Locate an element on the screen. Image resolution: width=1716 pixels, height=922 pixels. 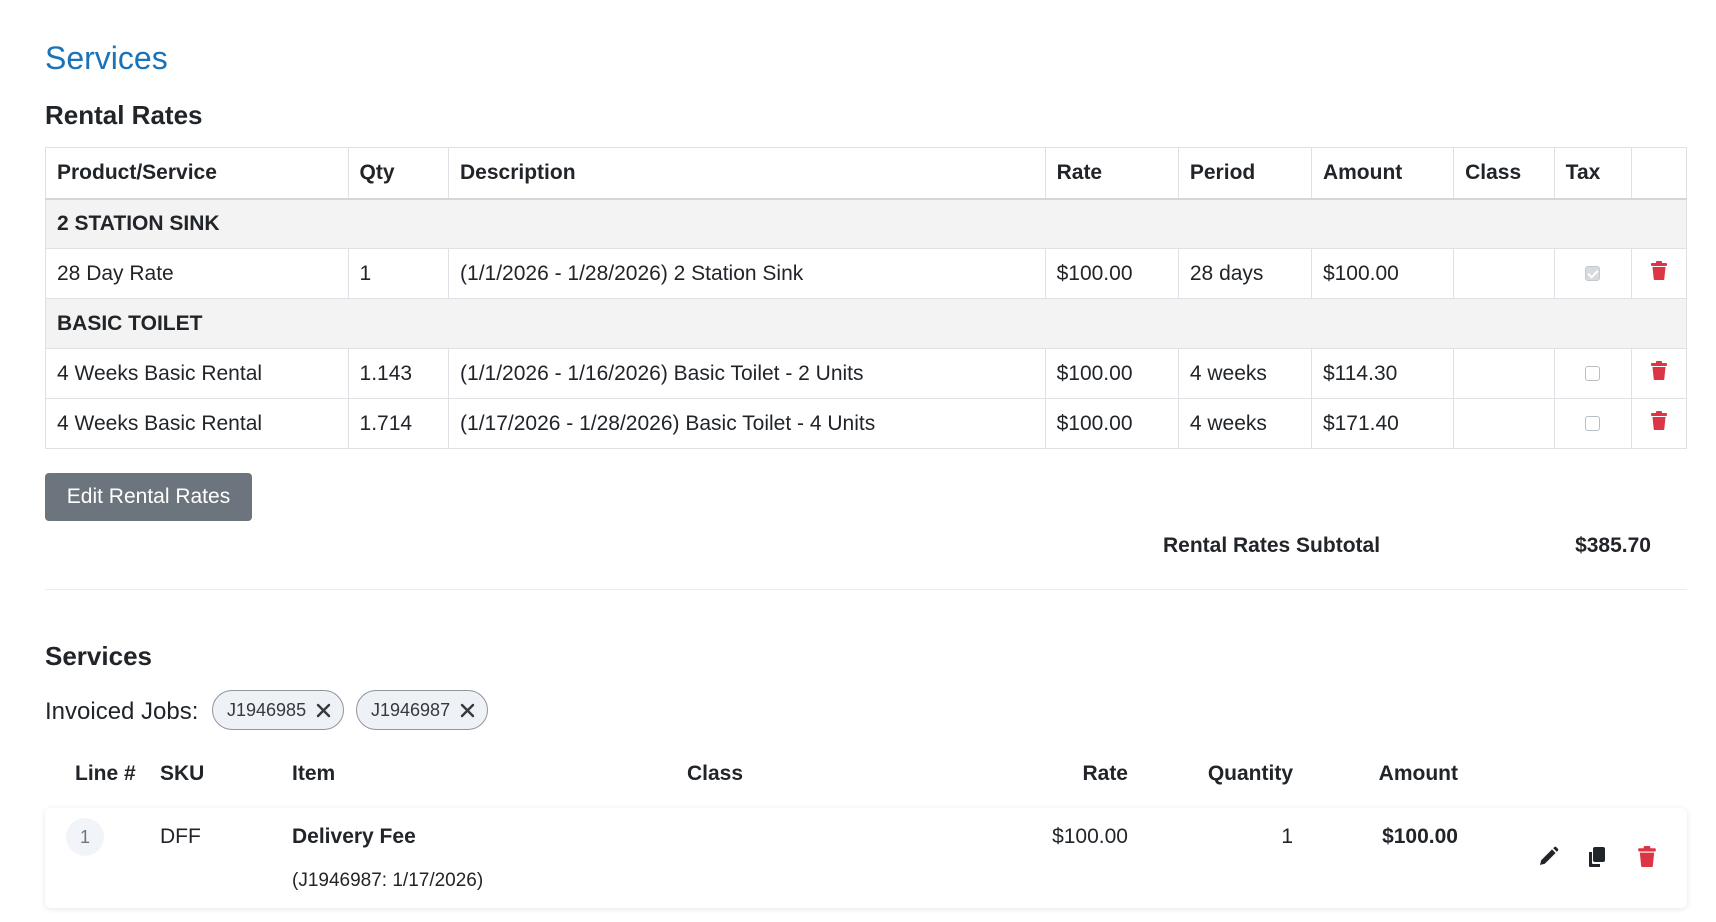
description-cell: (1/1/2026 - 1/28/2026) 2 Station Sink is located at coordinates (747, 273).